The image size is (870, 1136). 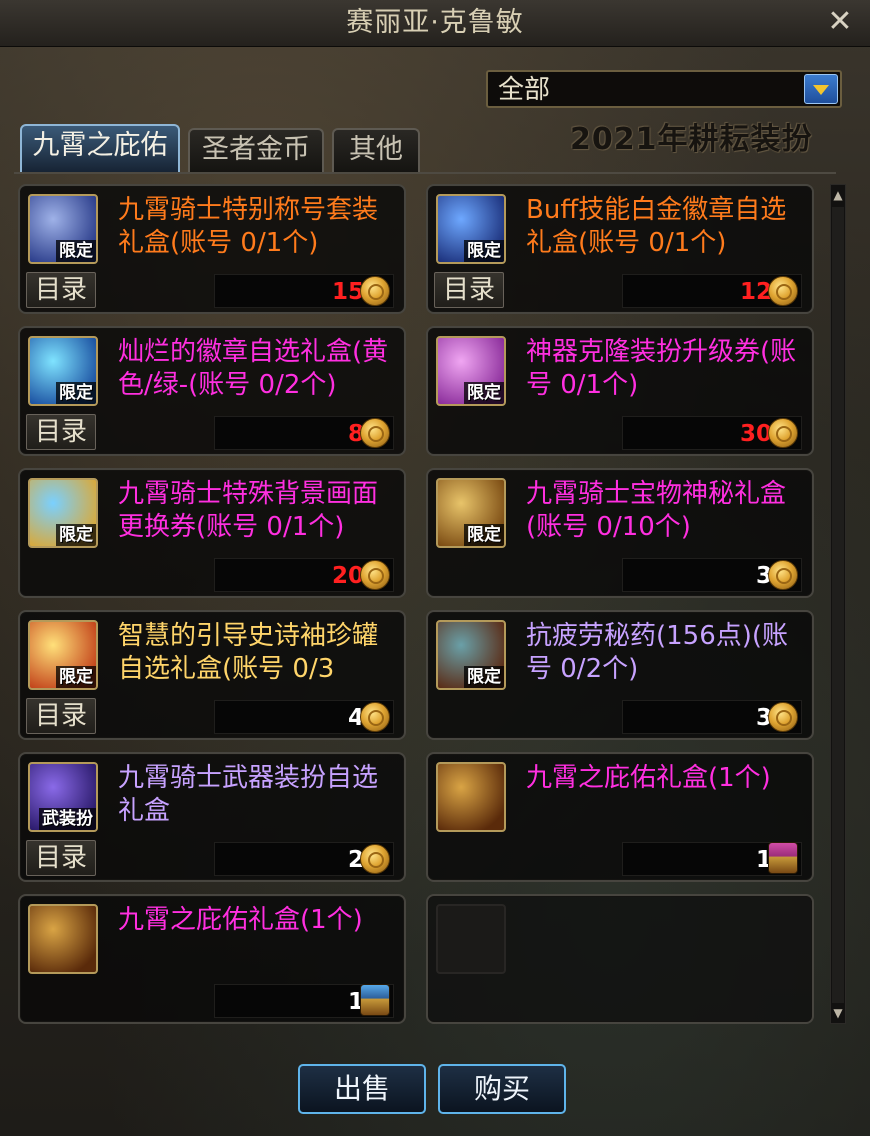 I want to click on shop-item-card: 限定 灿烂的徽章自选礼盒(黄色/绿-(账号 0/2个) 目录 8, so click(x=212, y=391).